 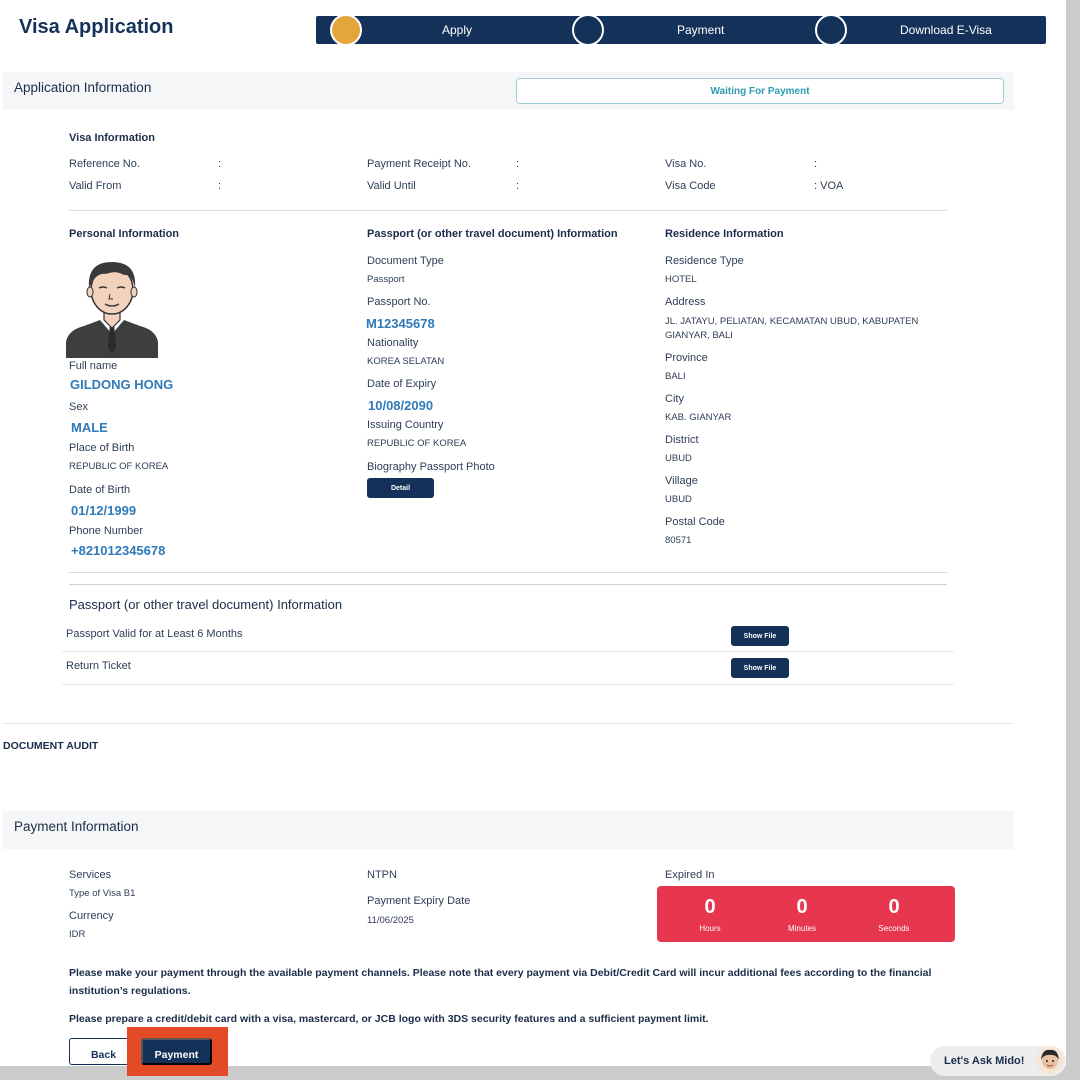 I want to click on issuing-country-value: REPUBLIC OF KOREA, so click(x=417, y=443).